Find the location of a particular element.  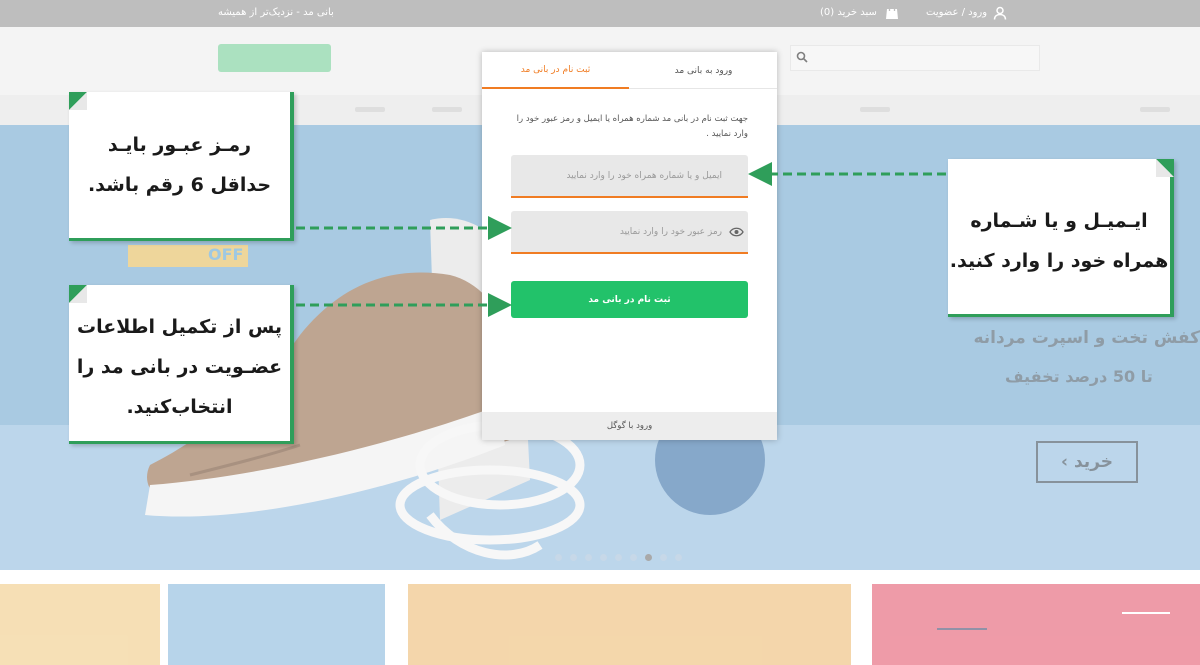

tab-login: ورود به بانی مد is located at coordinates (703, 70).